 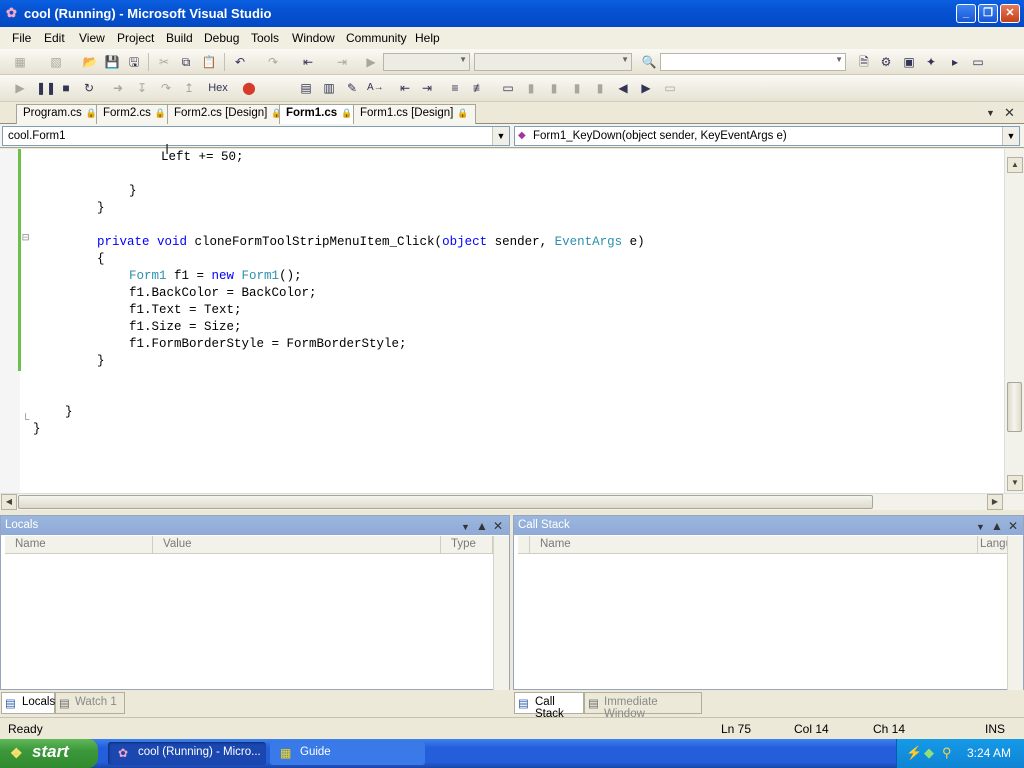 I want to click on menu-file: File, so click(x=21, y=38).